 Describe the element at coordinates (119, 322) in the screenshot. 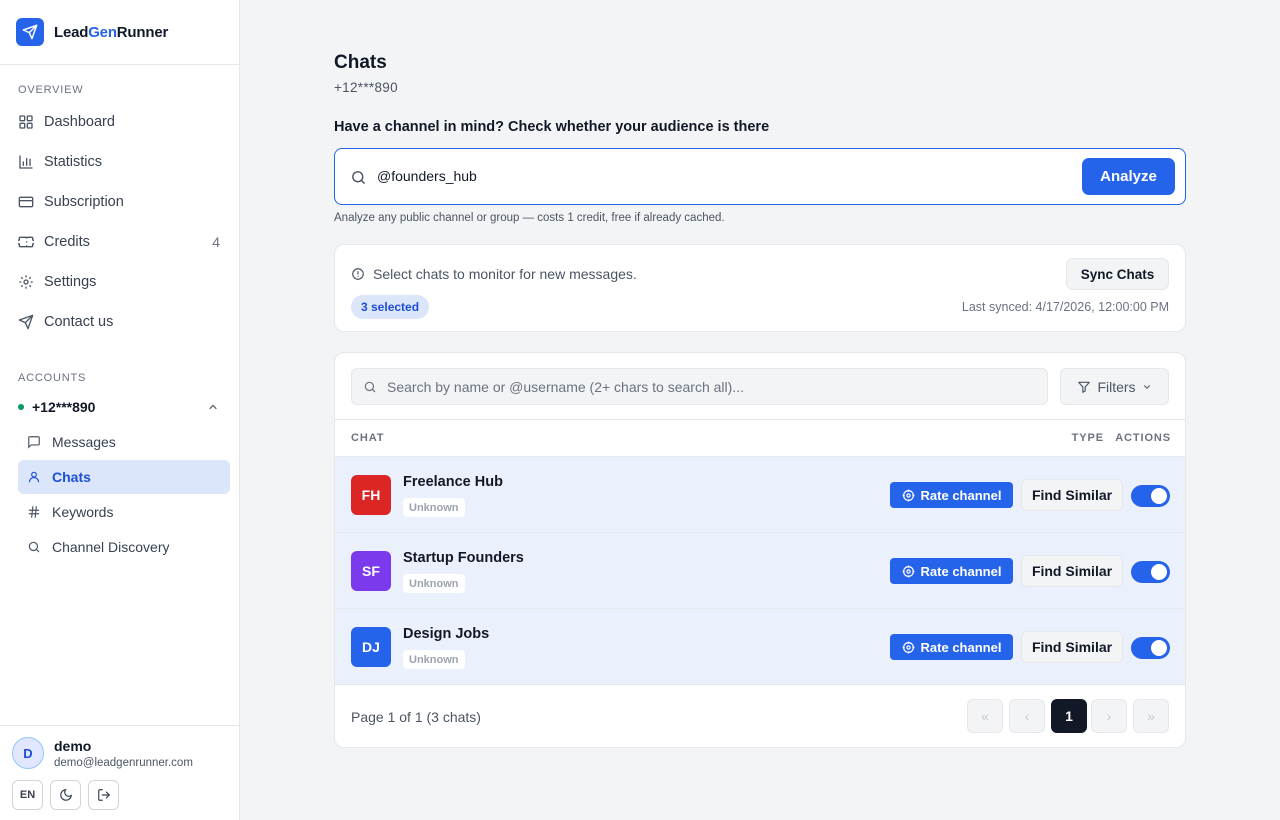

I see `nav-contact-us: Contact us` at that location.